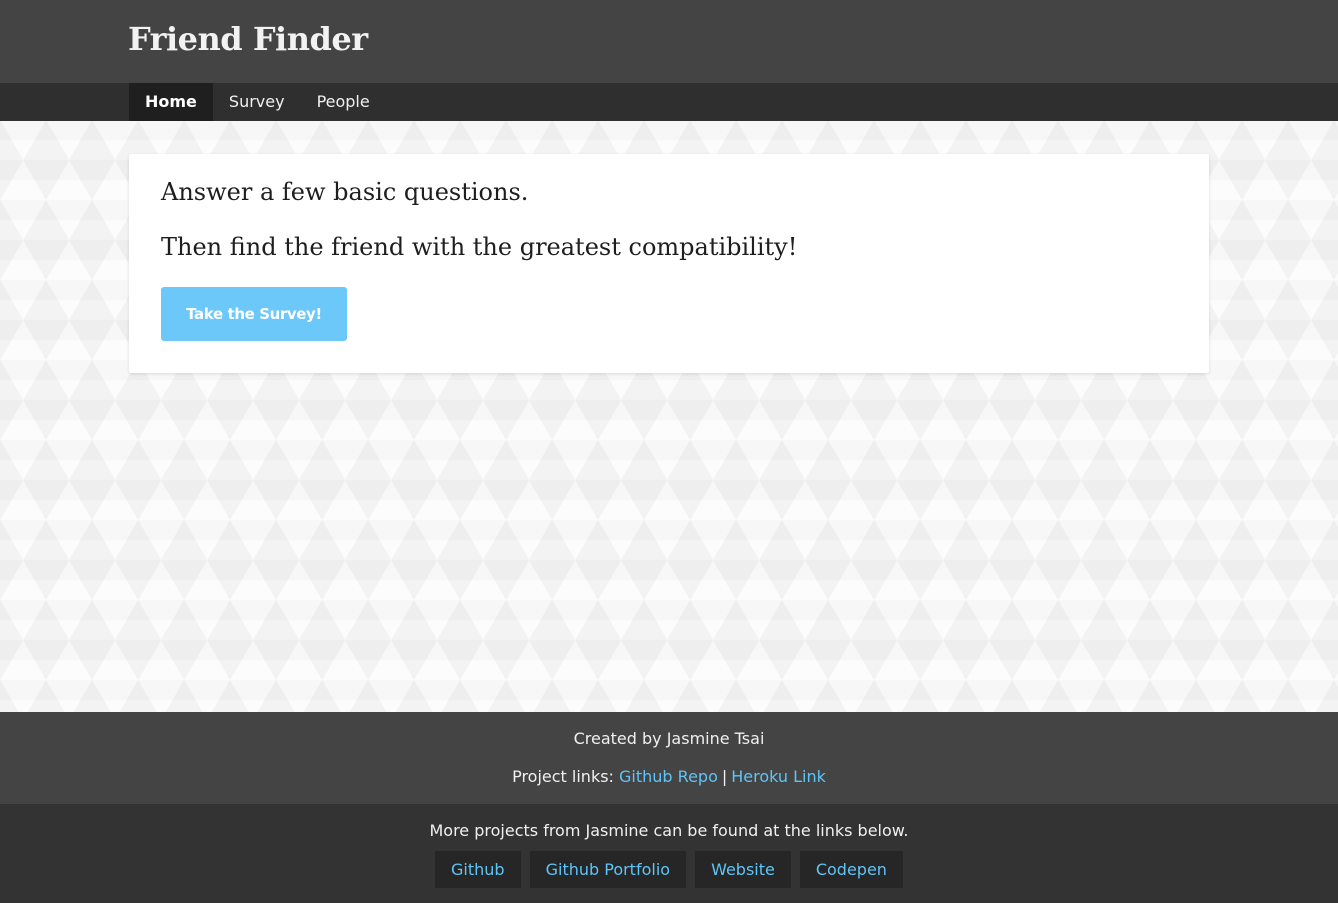 This screenshot has height=903, width=1338. Describe the element at coordinates (254, 314) in the screenshot. I see `take-survey-button: Take the Survey!` at that location.